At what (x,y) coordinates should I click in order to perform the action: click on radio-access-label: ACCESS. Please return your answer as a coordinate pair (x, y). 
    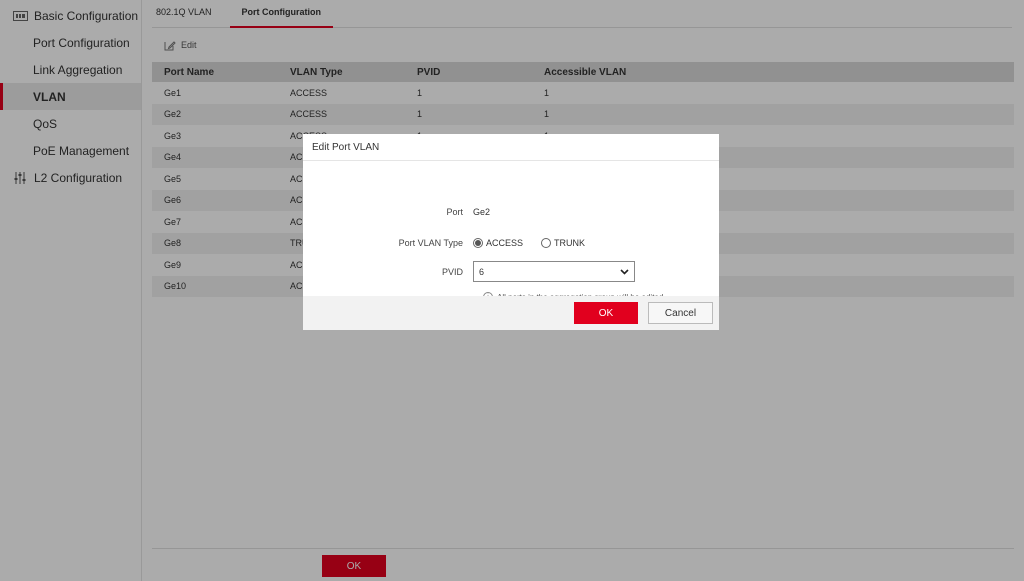
    Looking at the image, I should click on (505, 243).